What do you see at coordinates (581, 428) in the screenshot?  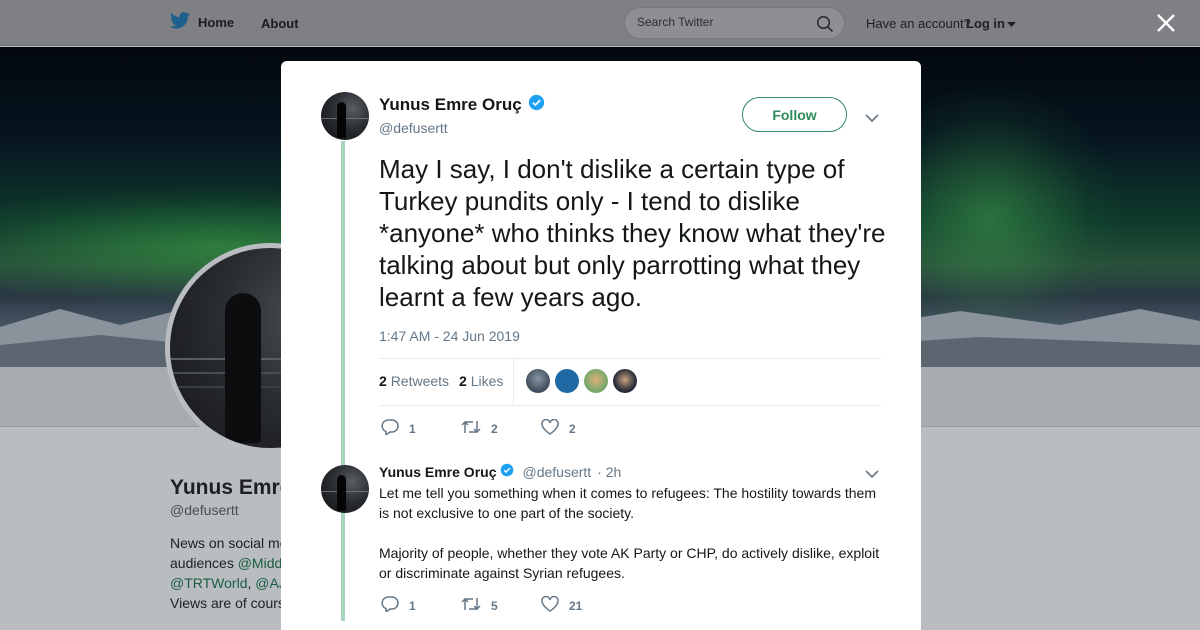 I see `like-action: 2` at bounding box center [581, 428].